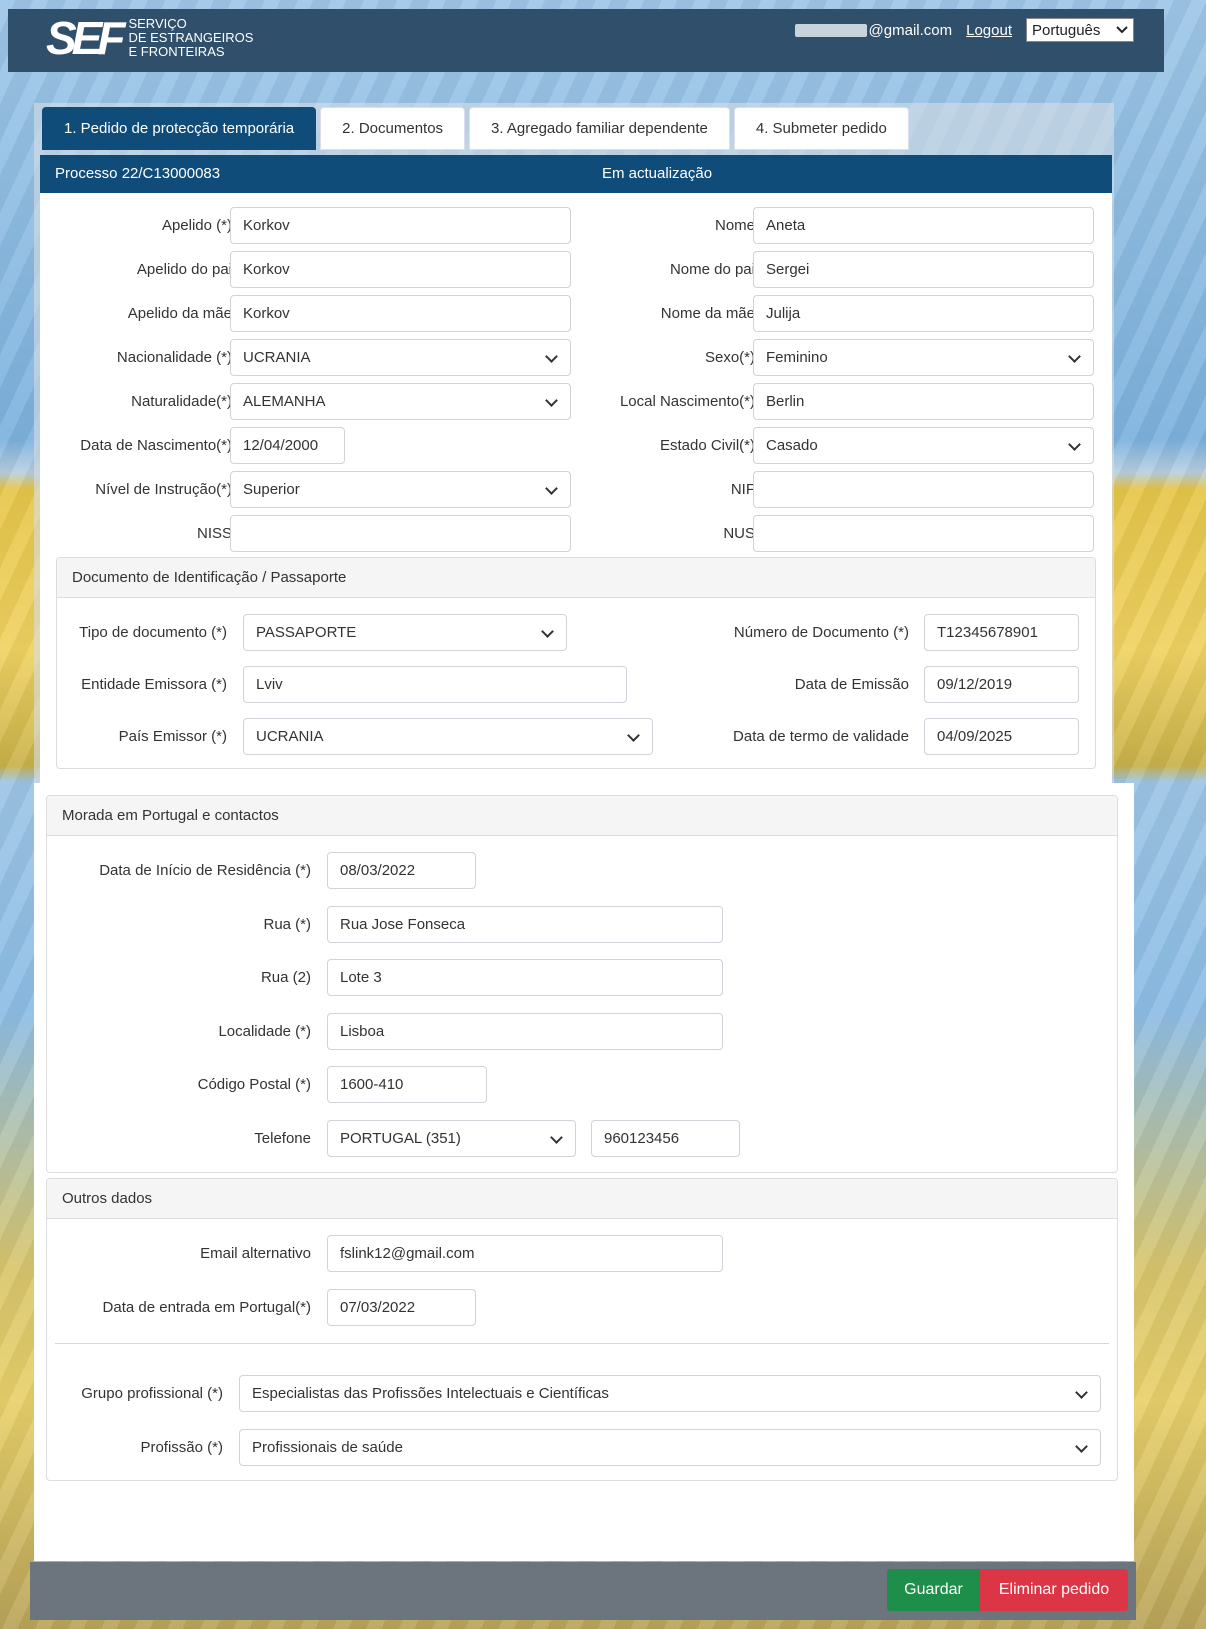 Image resolution: width=1206 pixels, height=1629 pixels. Describe the element at coordinates (923, 533) in the screenshot. I see `nus-field` at that location.